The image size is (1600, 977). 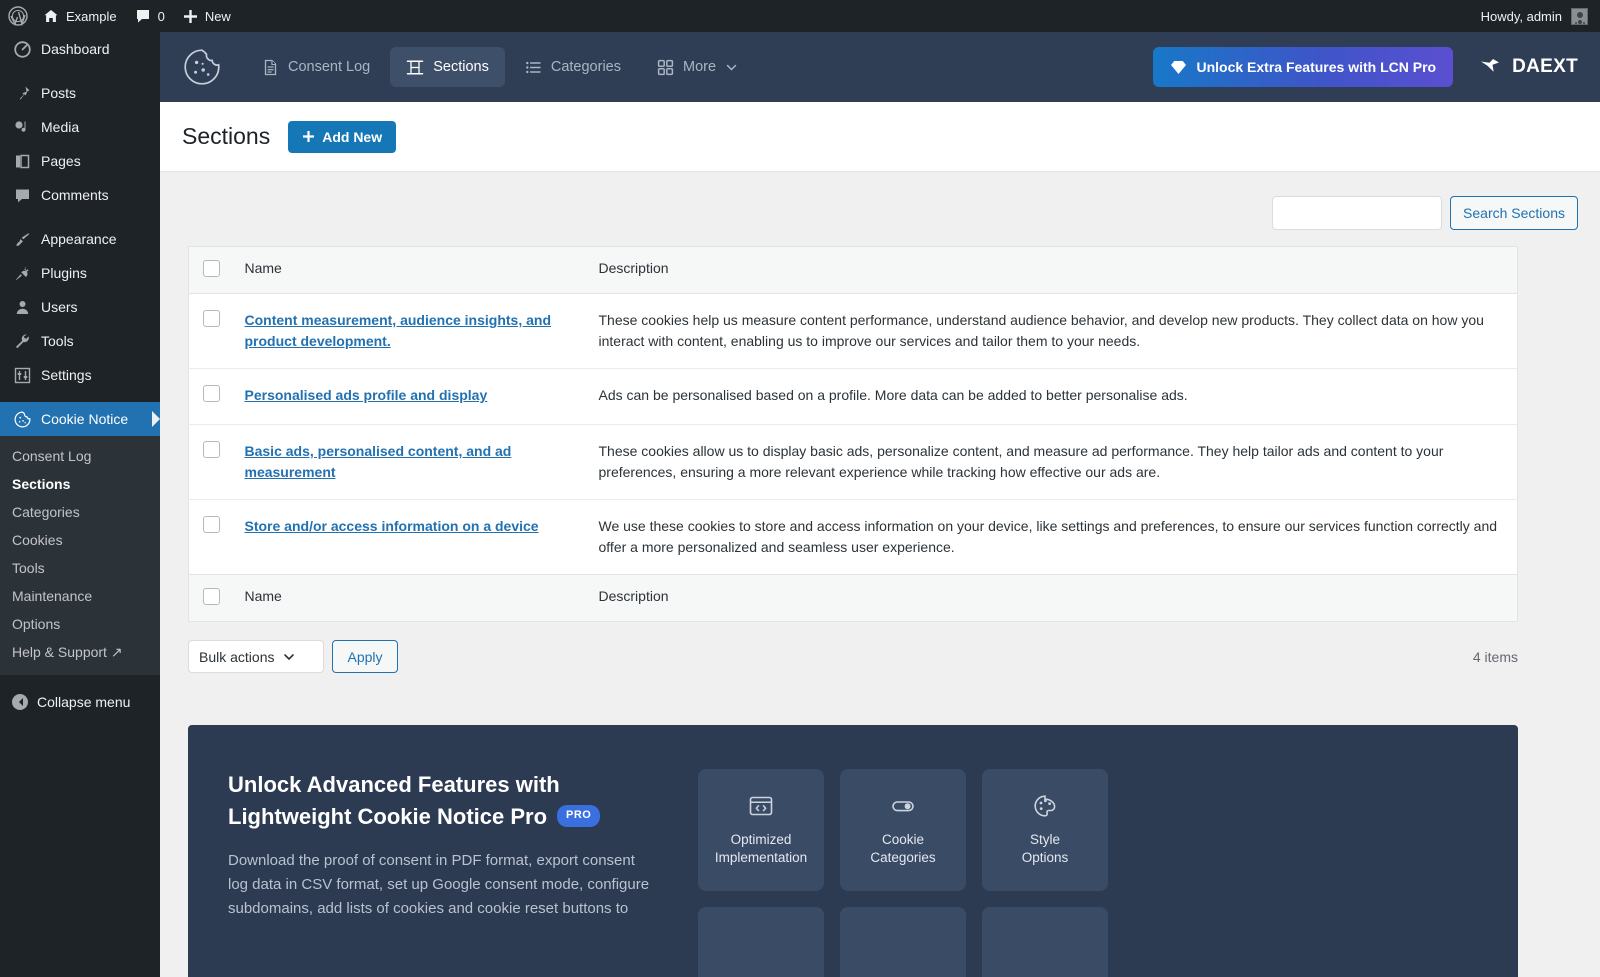 I want to click on row-name-cell: Personalised ads profile and display, so click(x=410, y=396).